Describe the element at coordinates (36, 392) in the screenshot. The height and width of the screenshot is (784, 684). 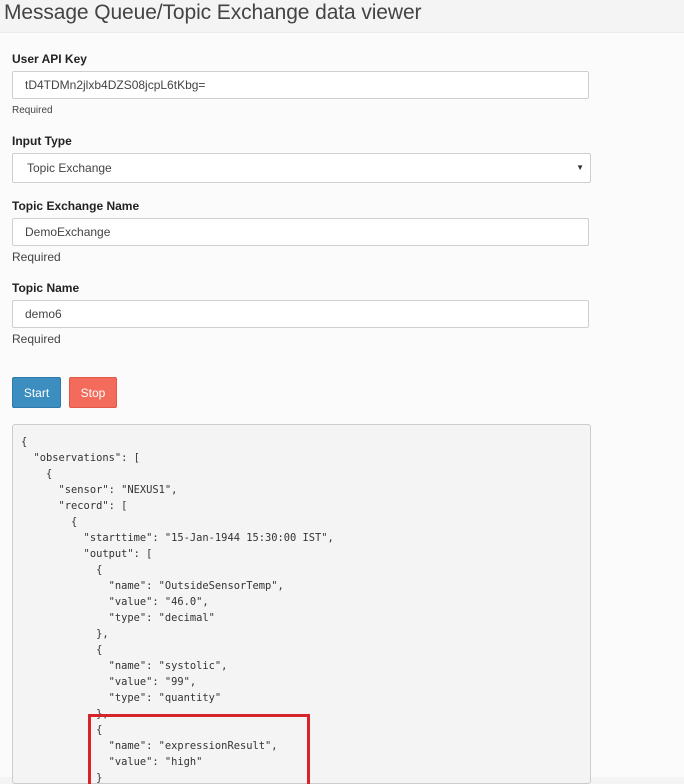
I see `start-button: Start` at that location.